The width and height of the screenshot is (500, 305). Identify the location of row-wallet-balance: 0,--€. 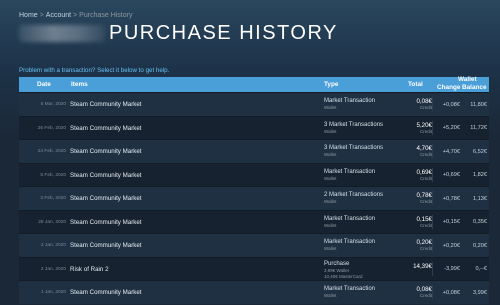
(481, 269).